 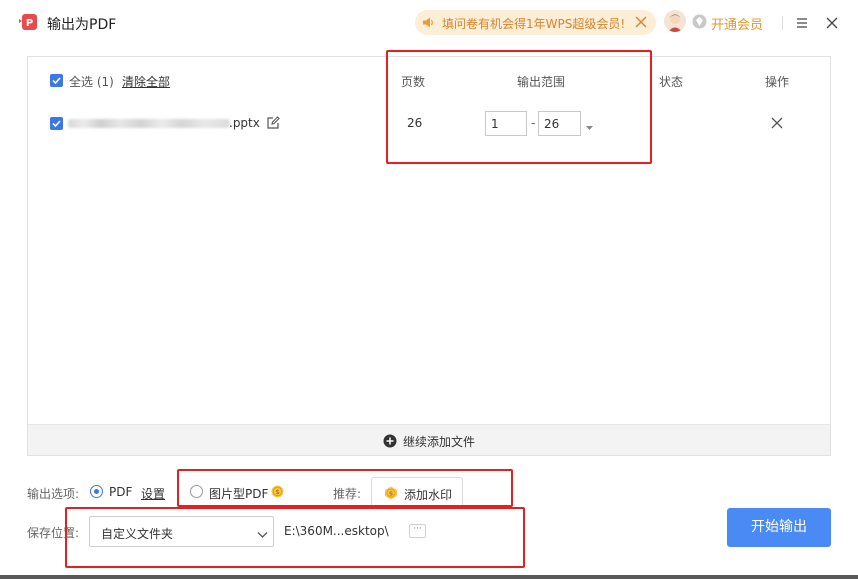 What do you see at coordinates (390, 441) in the screenshot?
I see `add-circle-icon` at bounding box center [390, 441].